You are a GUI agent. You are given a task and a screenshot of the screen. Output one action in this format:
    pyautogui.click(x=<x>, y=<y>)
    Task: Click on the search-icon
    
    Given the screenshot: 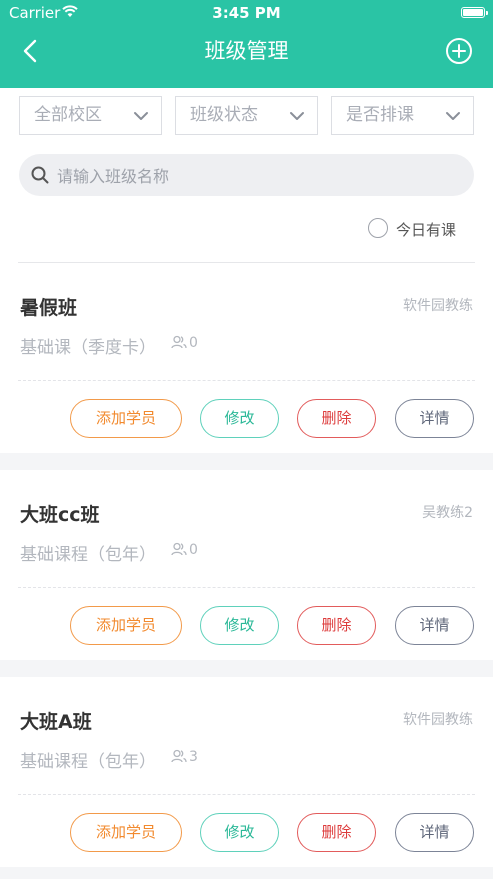 What is the action you would take?
    pyautogui.click(x=40, y=175)
    